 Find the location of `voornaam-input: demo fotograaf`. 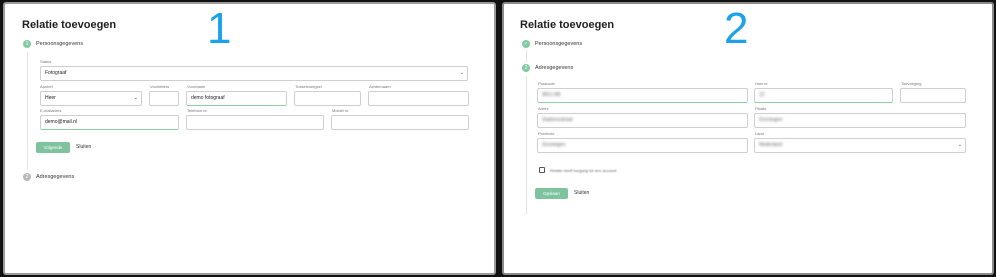

voornaam-input: demo fotograaf is located at coordinates (236, 98).